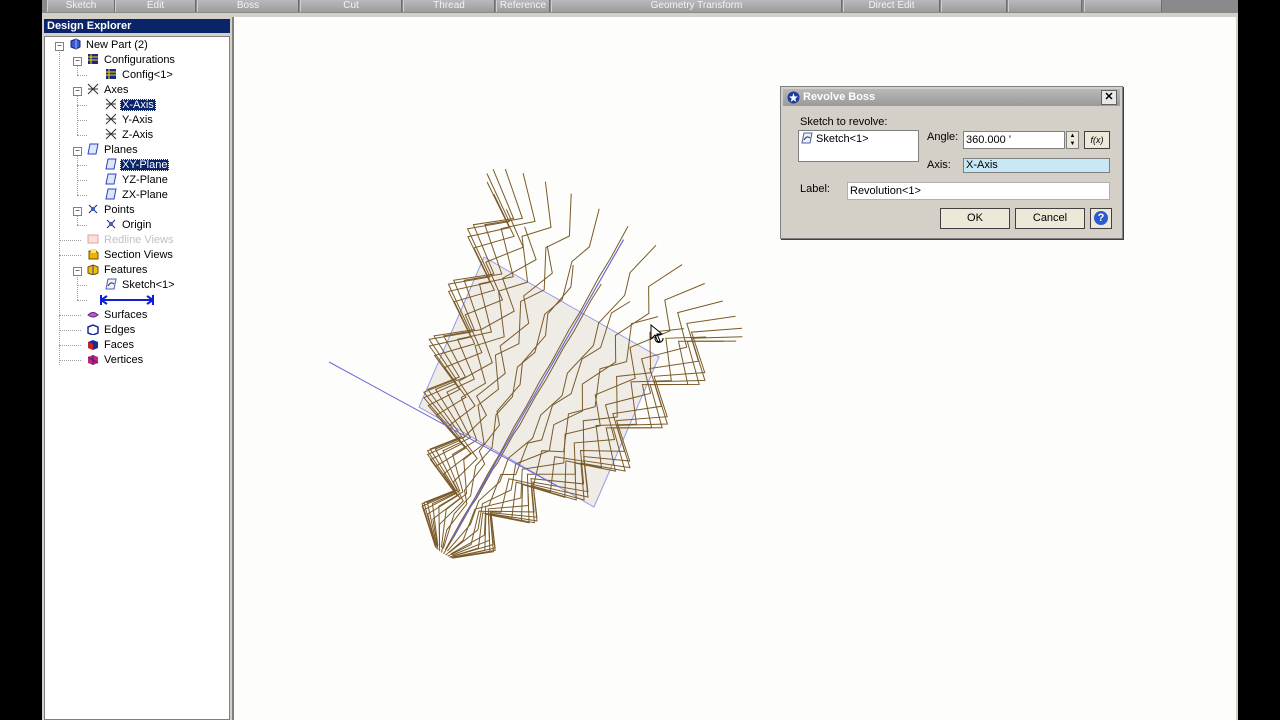 The image size is (1280, 720). What do you see at coordinates (119, 345) in the screenshot?
I see `tree-label-faces: Faces` at bounding box center [119, 345].